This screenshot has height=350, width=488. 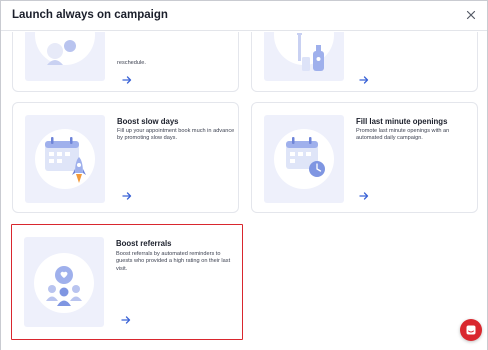 What do you see at coordinates (64, 282) in the screenshot?
I see `people-heart-illustration` at bounding box center [64, 282].